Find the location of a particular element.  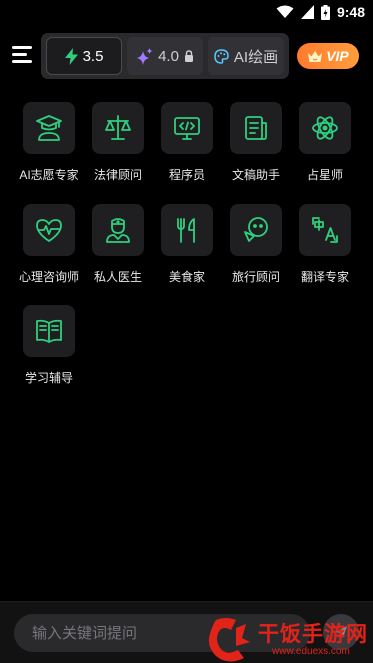

translate-icon is located at coordinates (325, 230).